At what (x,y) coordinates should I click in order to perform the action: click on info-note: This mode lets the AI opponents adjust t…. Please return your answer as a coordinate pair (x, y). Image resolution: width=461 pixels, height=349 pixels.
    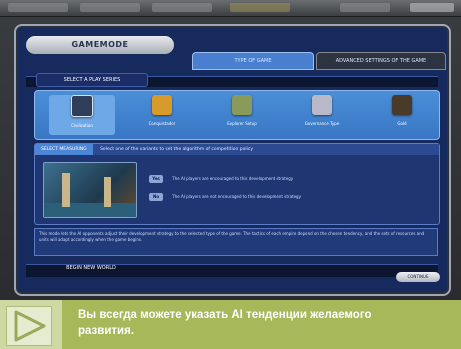
    Looking at the image, I should click on (236, 242).